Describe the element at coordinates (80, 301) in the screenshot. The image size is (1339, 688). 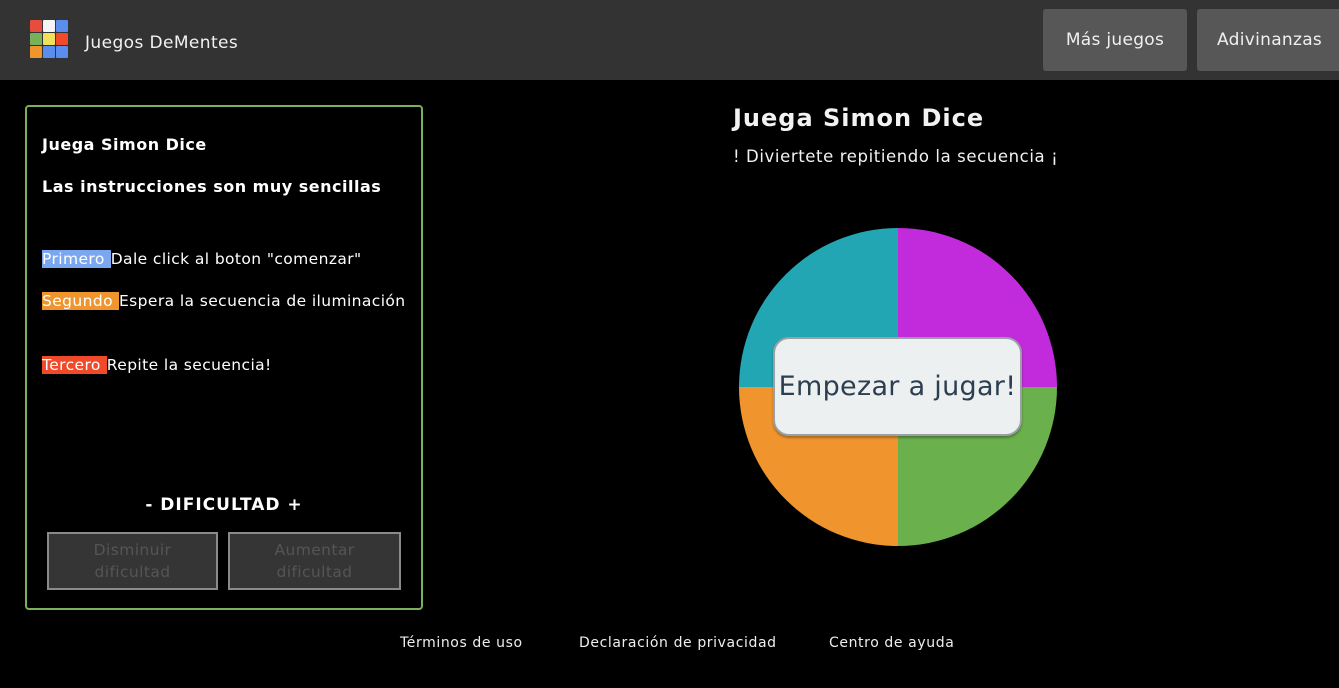
I see `step-tag-second: Segundo` at that location.